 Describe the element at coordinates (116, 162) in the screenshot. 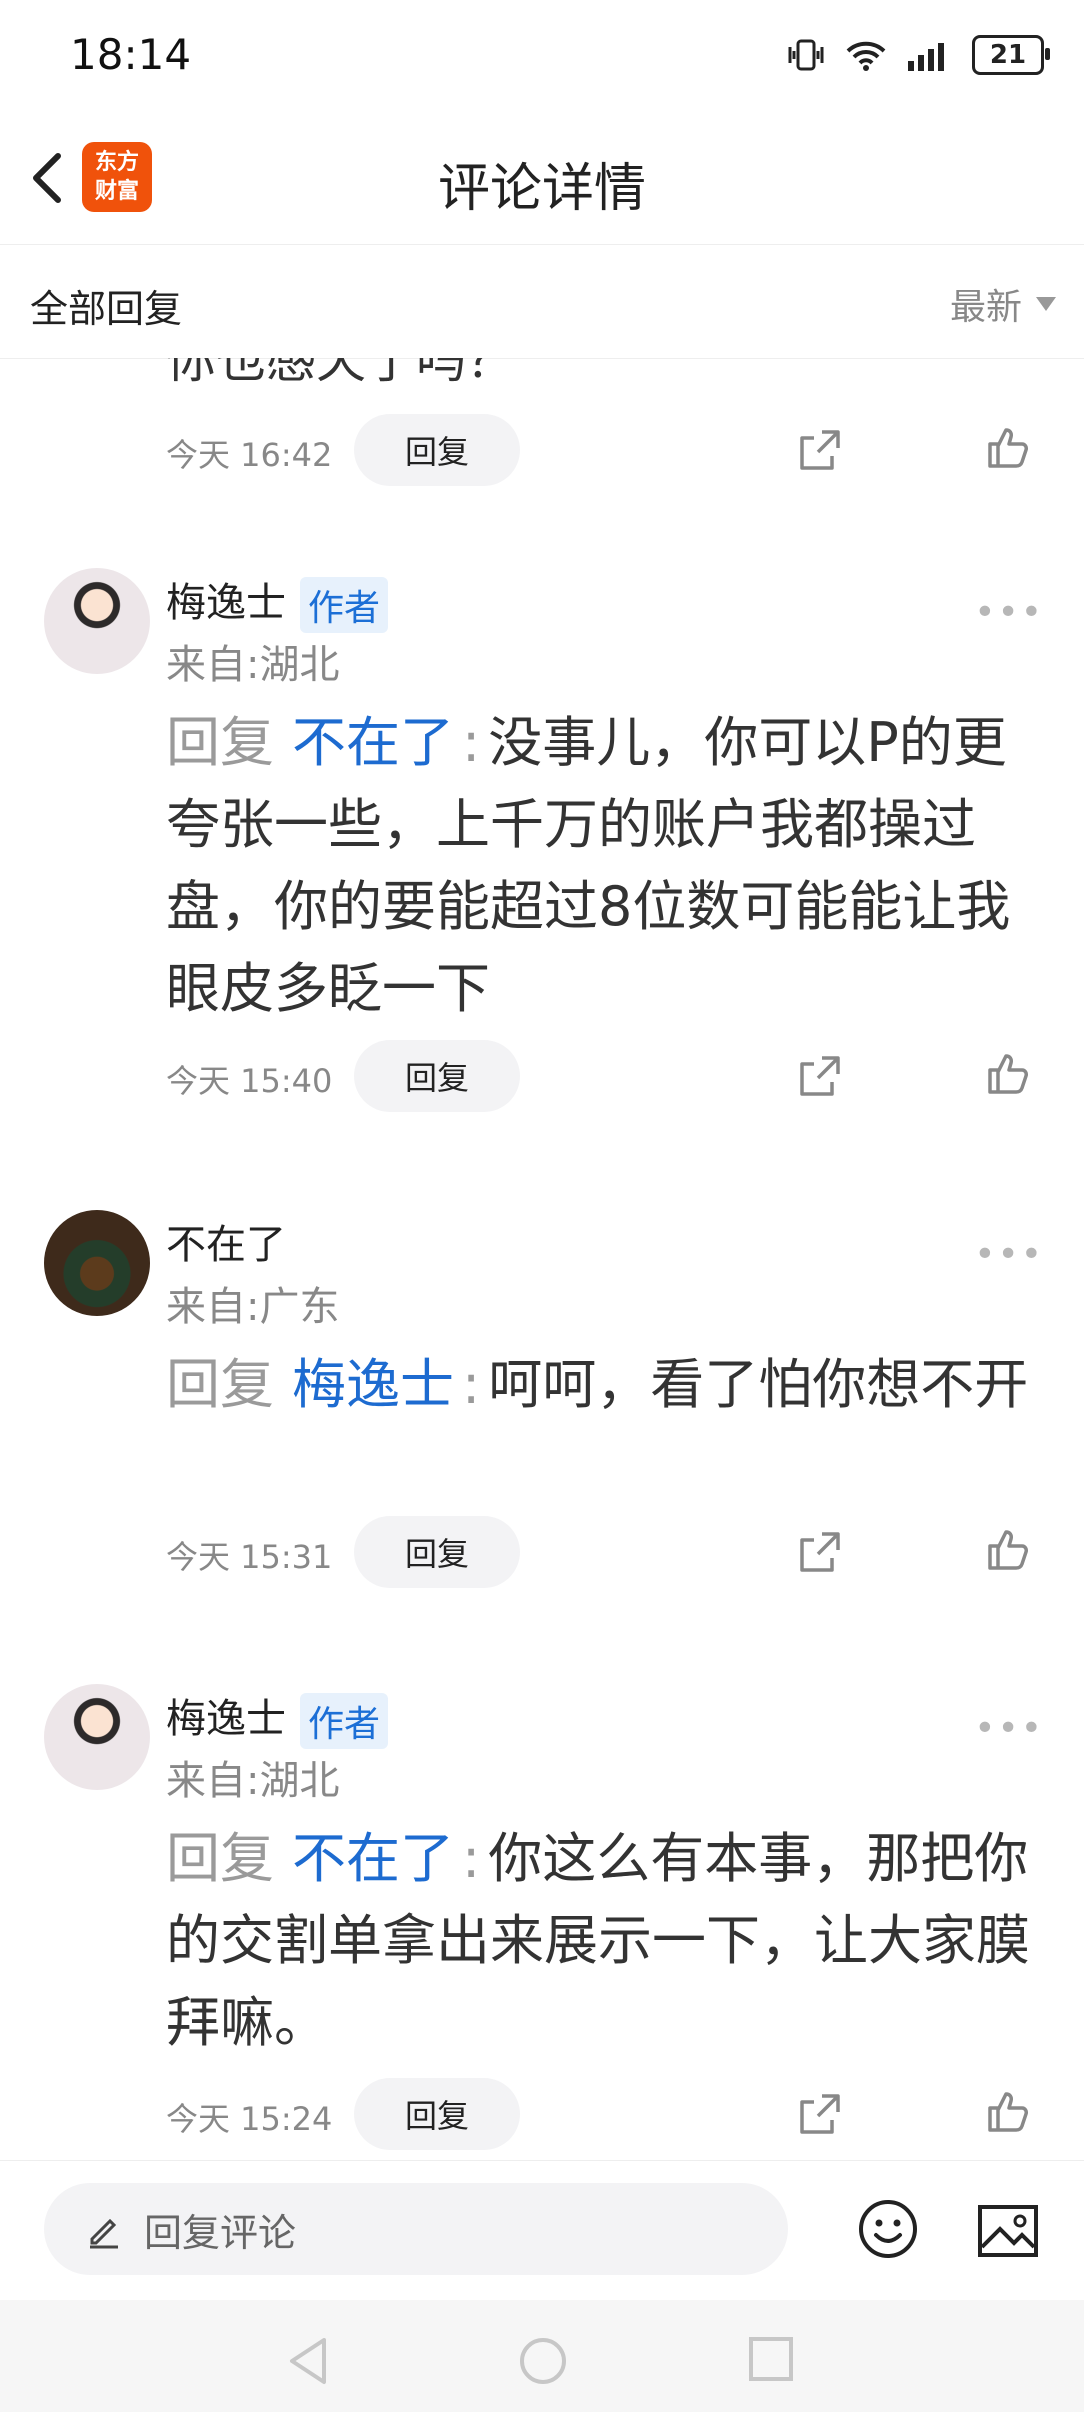

I see `logo-line-1: 东方` at that location.